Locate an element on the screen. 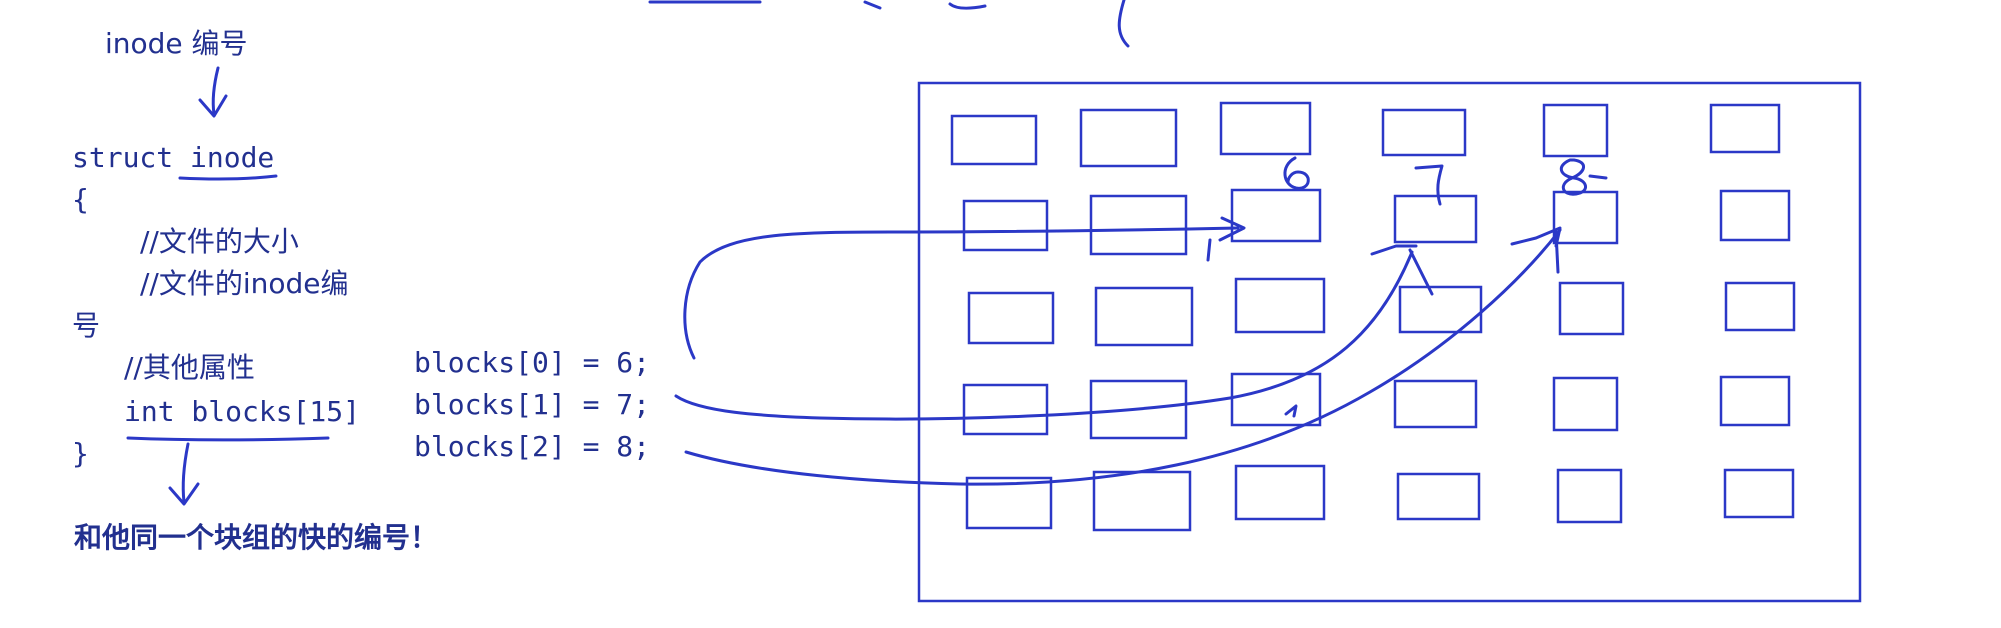 This screenshot has height=628, width=2001. blocks-field-underline is located at coordinates (228, 439).